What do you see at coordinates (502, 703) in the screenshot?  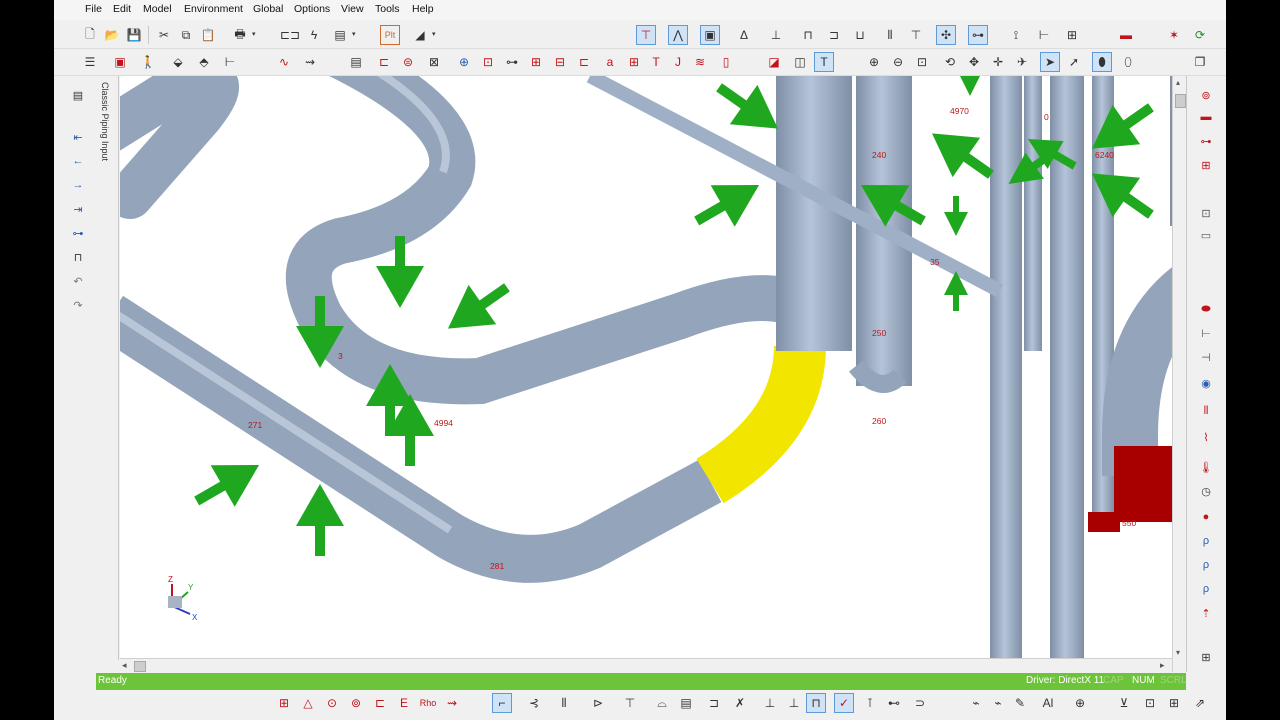 I see `elbow-insert-icon: ⌐` at bounding box center [502, 703].